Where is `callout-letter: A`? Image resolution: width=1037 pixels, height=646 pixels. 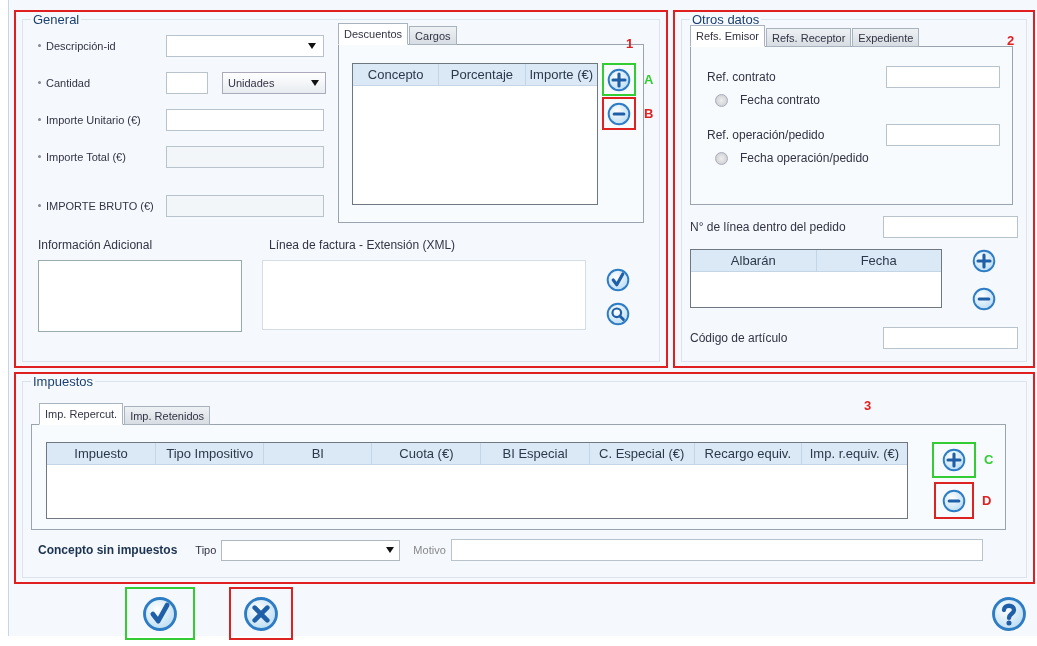 callout-letter: A is located at coordinates (649, 79).